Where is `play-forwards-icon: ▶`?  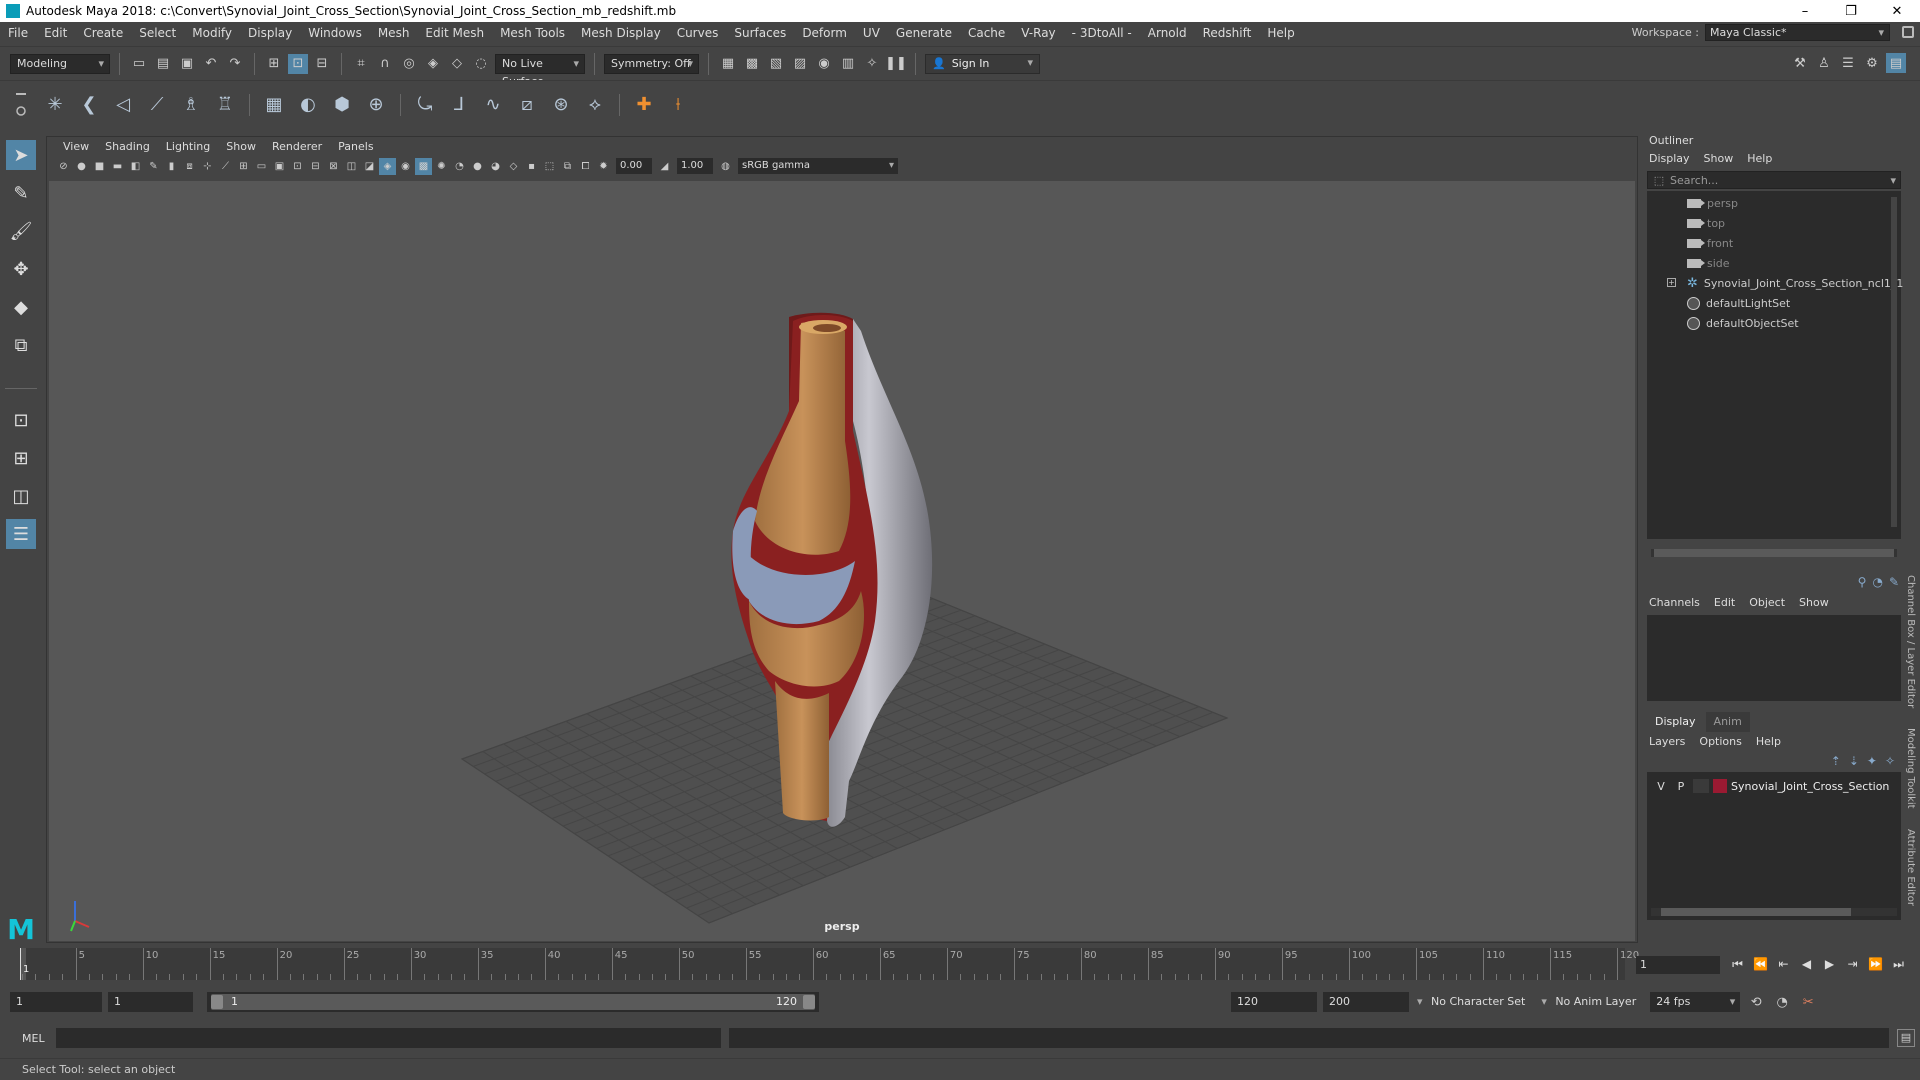 play-forwards-icon: ▶ is located at coordinates (1829, 964).